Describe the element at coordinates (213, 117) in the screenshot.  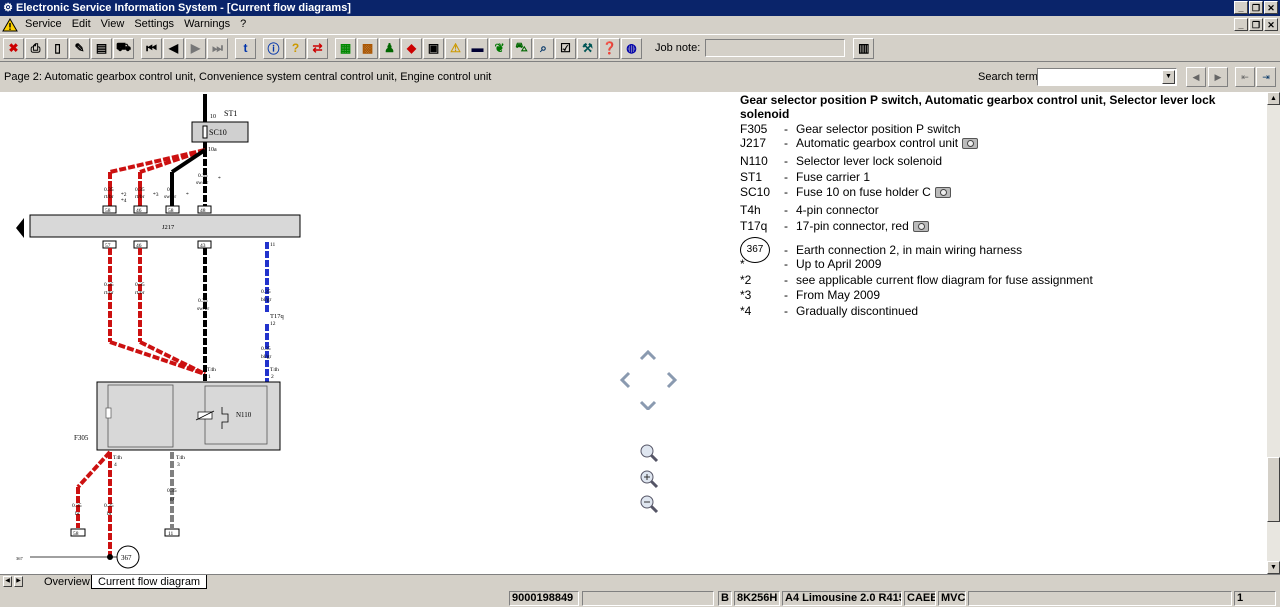
I see `pin-10-label: 10` at that location.